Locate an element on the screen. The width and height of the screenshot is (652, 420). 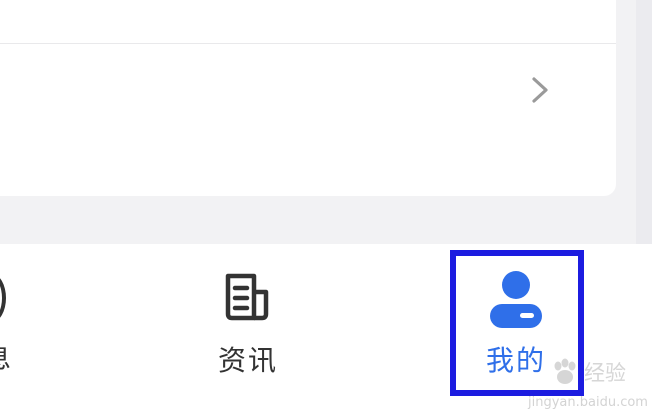
chevron-right-icon is located at coordinates (540, 90).